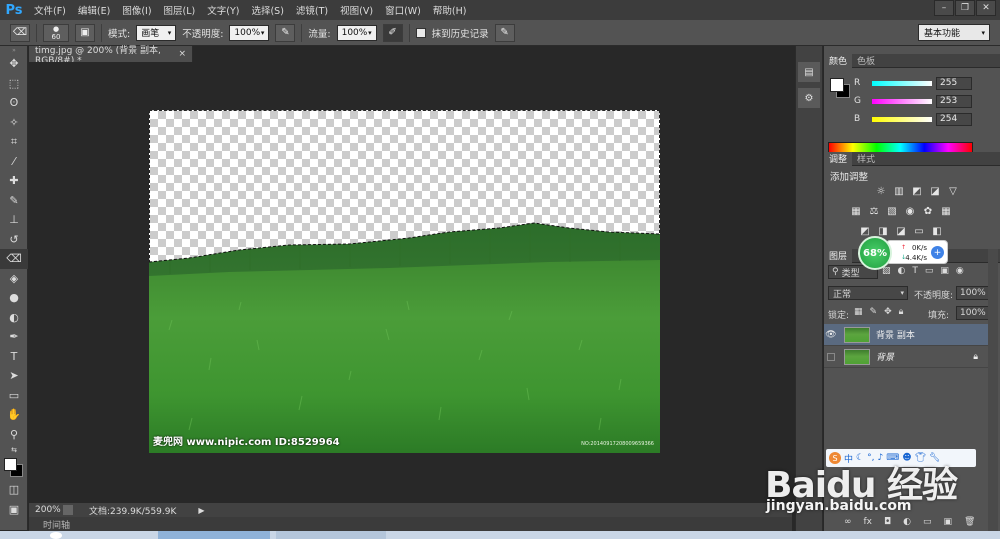  What do you see at coordinates (906, 357) in the screenshot?
I see `layer-row: 背景 🔒︎` at bounding box center [906, 357].